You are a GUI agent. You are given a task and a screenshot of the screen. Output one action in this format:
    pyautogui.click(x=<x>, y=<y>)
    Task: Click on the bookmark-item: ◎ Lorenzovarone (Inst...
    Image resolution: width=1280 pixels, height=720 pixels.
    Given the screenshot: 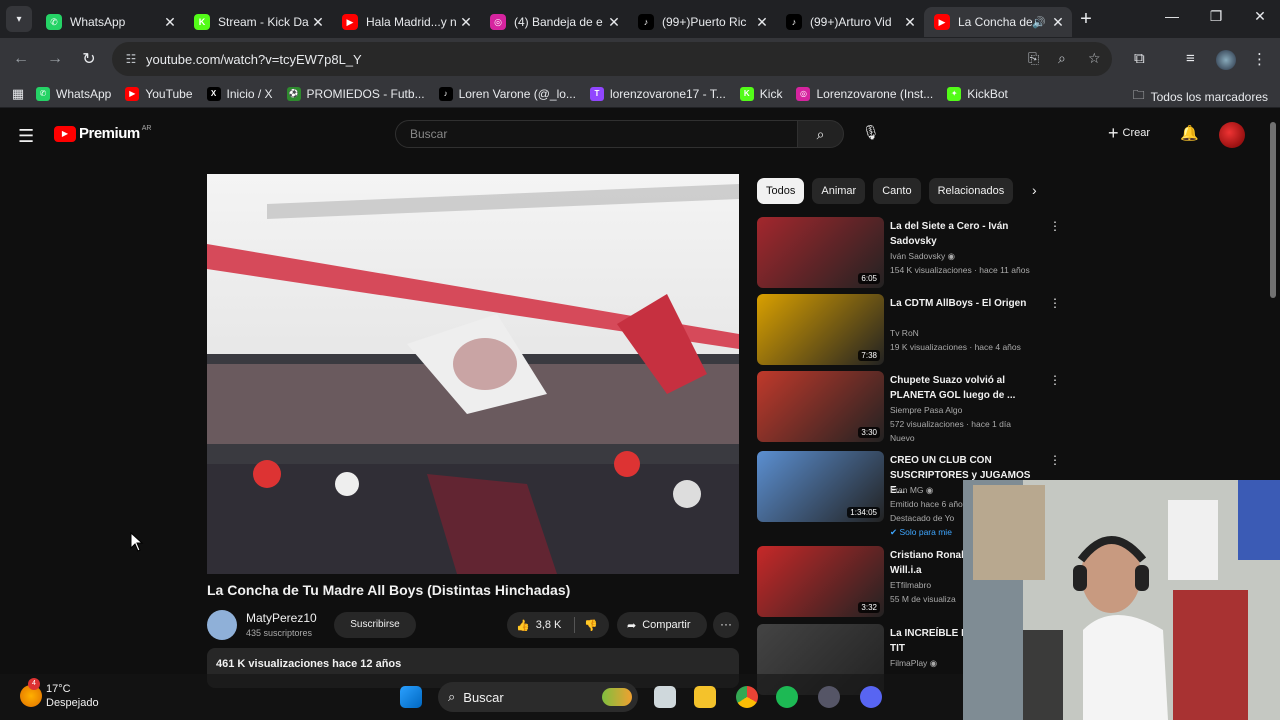 What is the action you would take?
    pyautogui.click(x=864, y=93)
    